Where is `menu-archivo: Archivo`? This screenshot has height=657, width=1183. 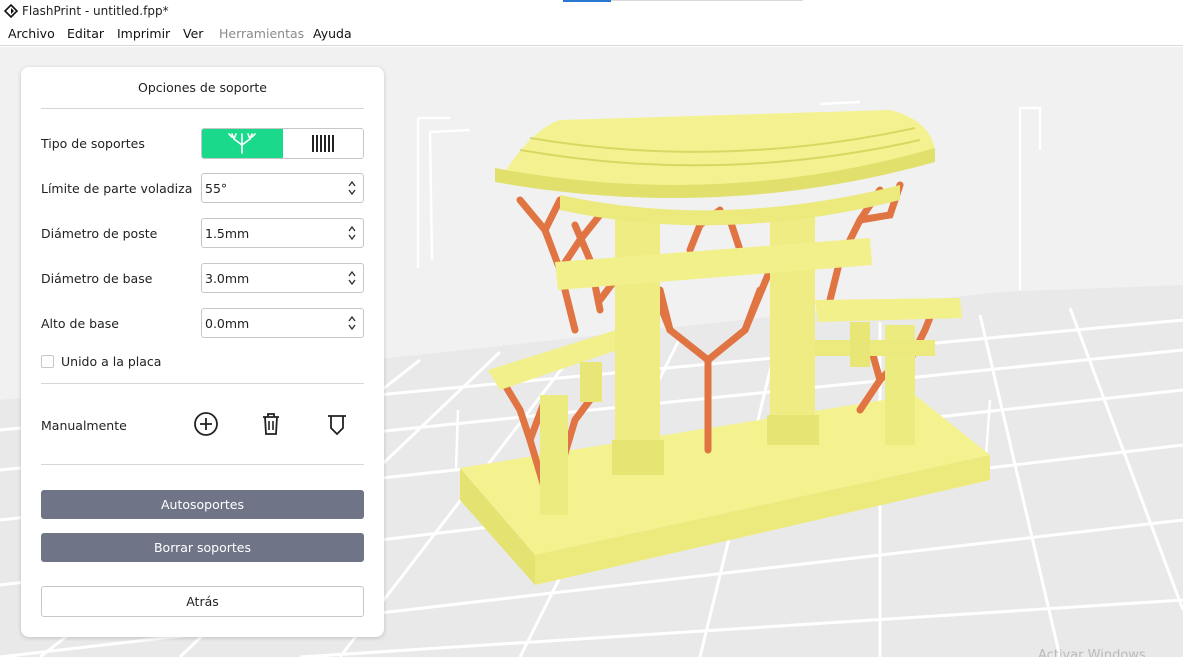 menu-archivo: Archivo is located at coordinates (31, 33).